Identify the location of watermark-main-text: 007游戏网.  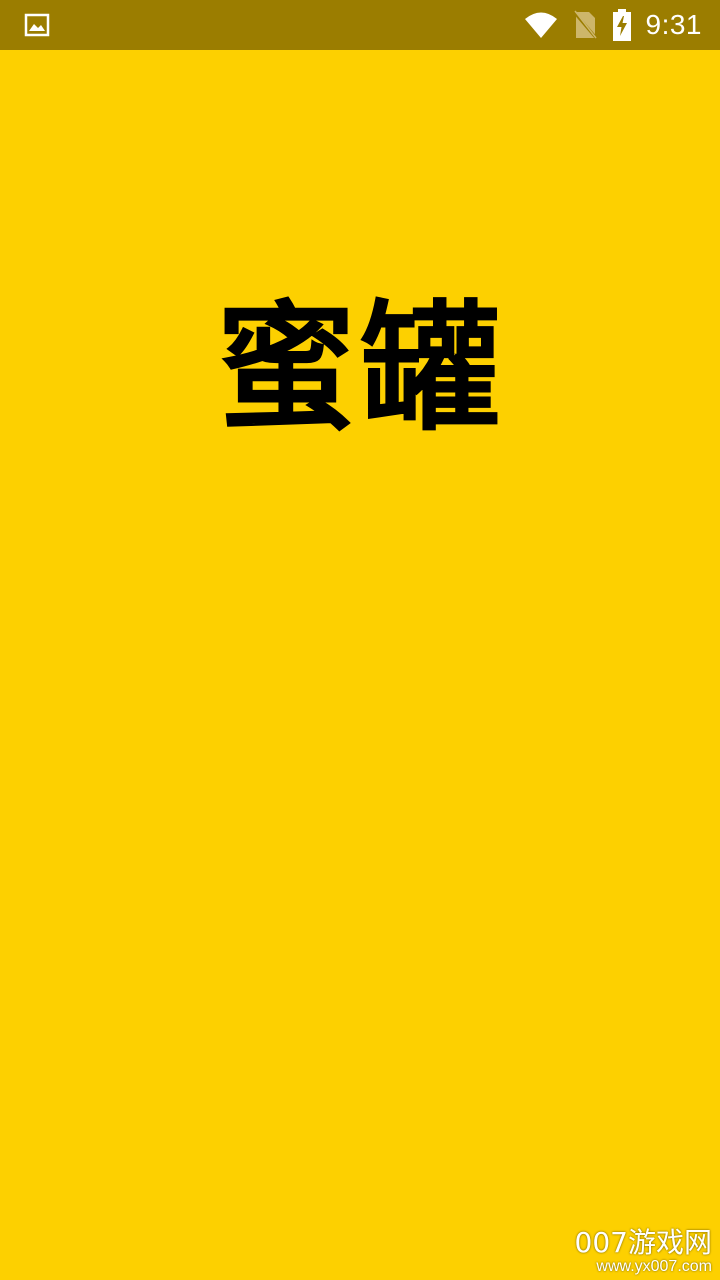
(643, 1242).